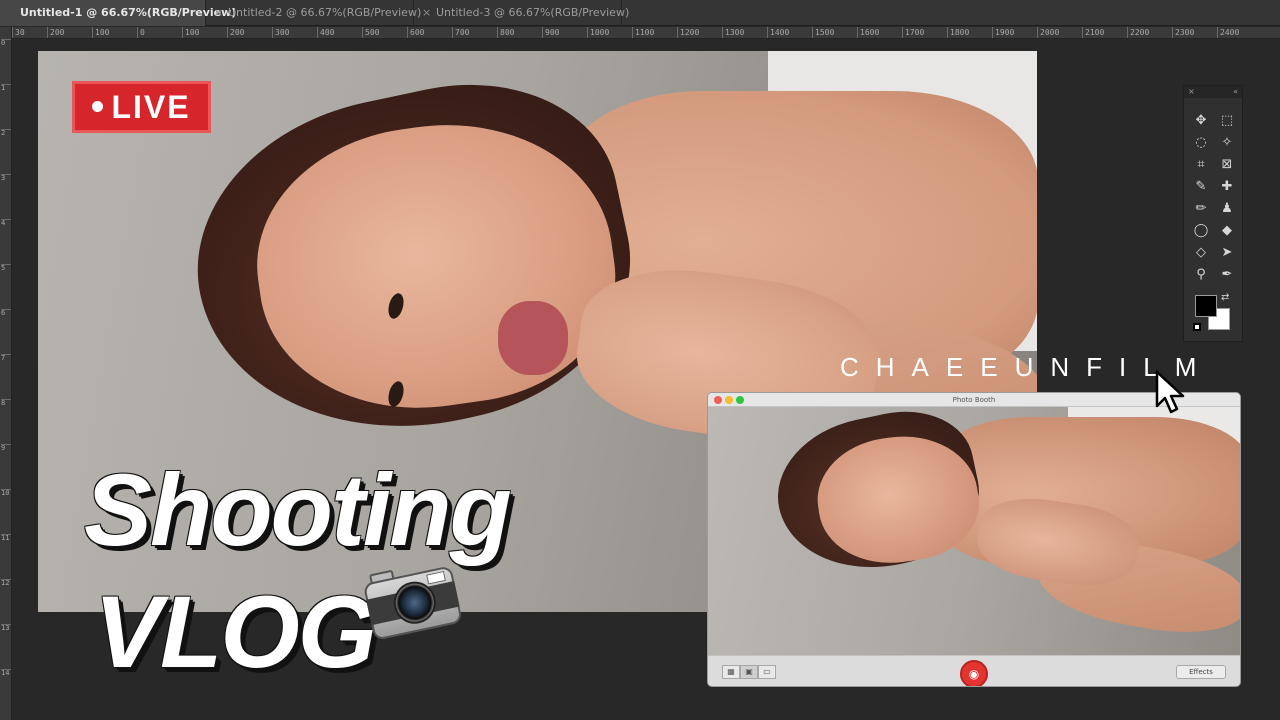 The height and width of the screenshot is (720, 1280). I want to click on ruler-tick-label: 2300, so click(1183, 32).